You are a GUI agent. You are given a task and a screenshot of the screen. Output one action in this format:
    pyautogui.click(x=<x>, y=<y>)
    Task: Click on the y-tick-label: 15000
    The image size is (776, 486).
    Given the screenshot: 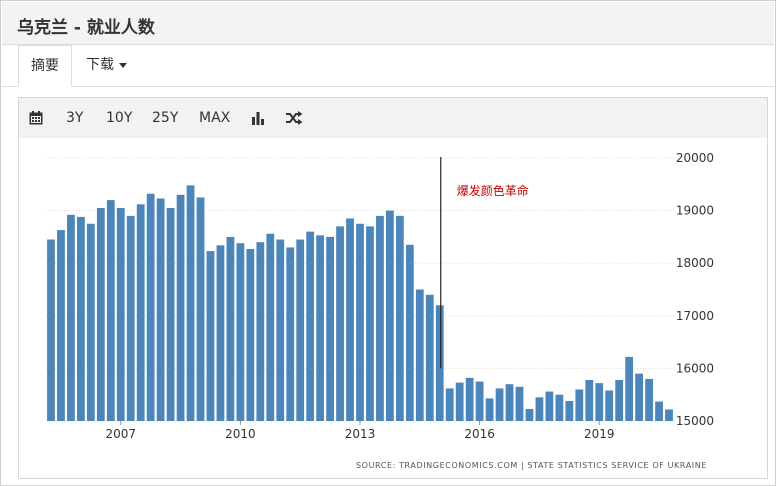 What is the action you would take?
    pyautogui.click(x=695, y=421)
    